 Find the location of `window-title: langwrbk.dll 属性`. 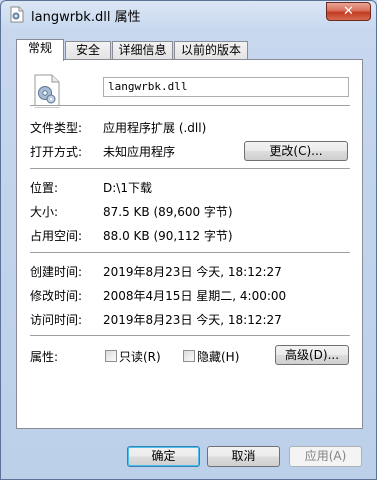

window-title: langwrbk.dll 属性 is located at coordinates (86, 17).